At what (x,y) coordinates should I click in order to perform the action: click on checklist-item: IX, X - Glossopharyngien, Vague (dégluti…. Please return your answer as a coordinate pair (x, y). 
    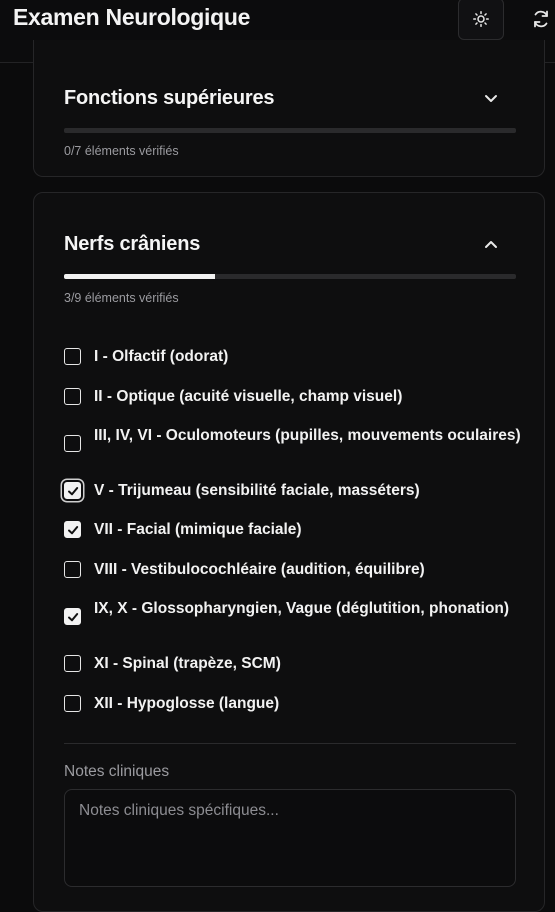
    Looking at the image, I should click on (294, 612).